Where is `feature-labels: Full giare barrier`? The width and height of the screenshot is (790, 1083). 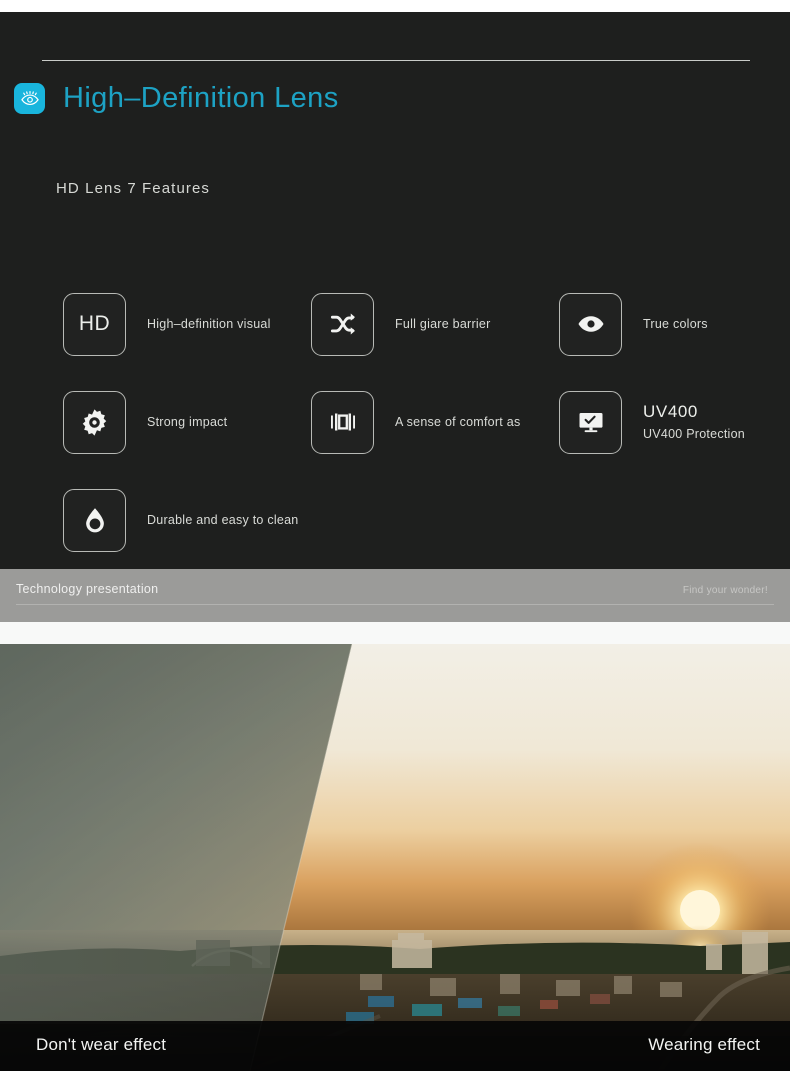
feature-labels: Full giare barrier is located at coordinates (443, 324).